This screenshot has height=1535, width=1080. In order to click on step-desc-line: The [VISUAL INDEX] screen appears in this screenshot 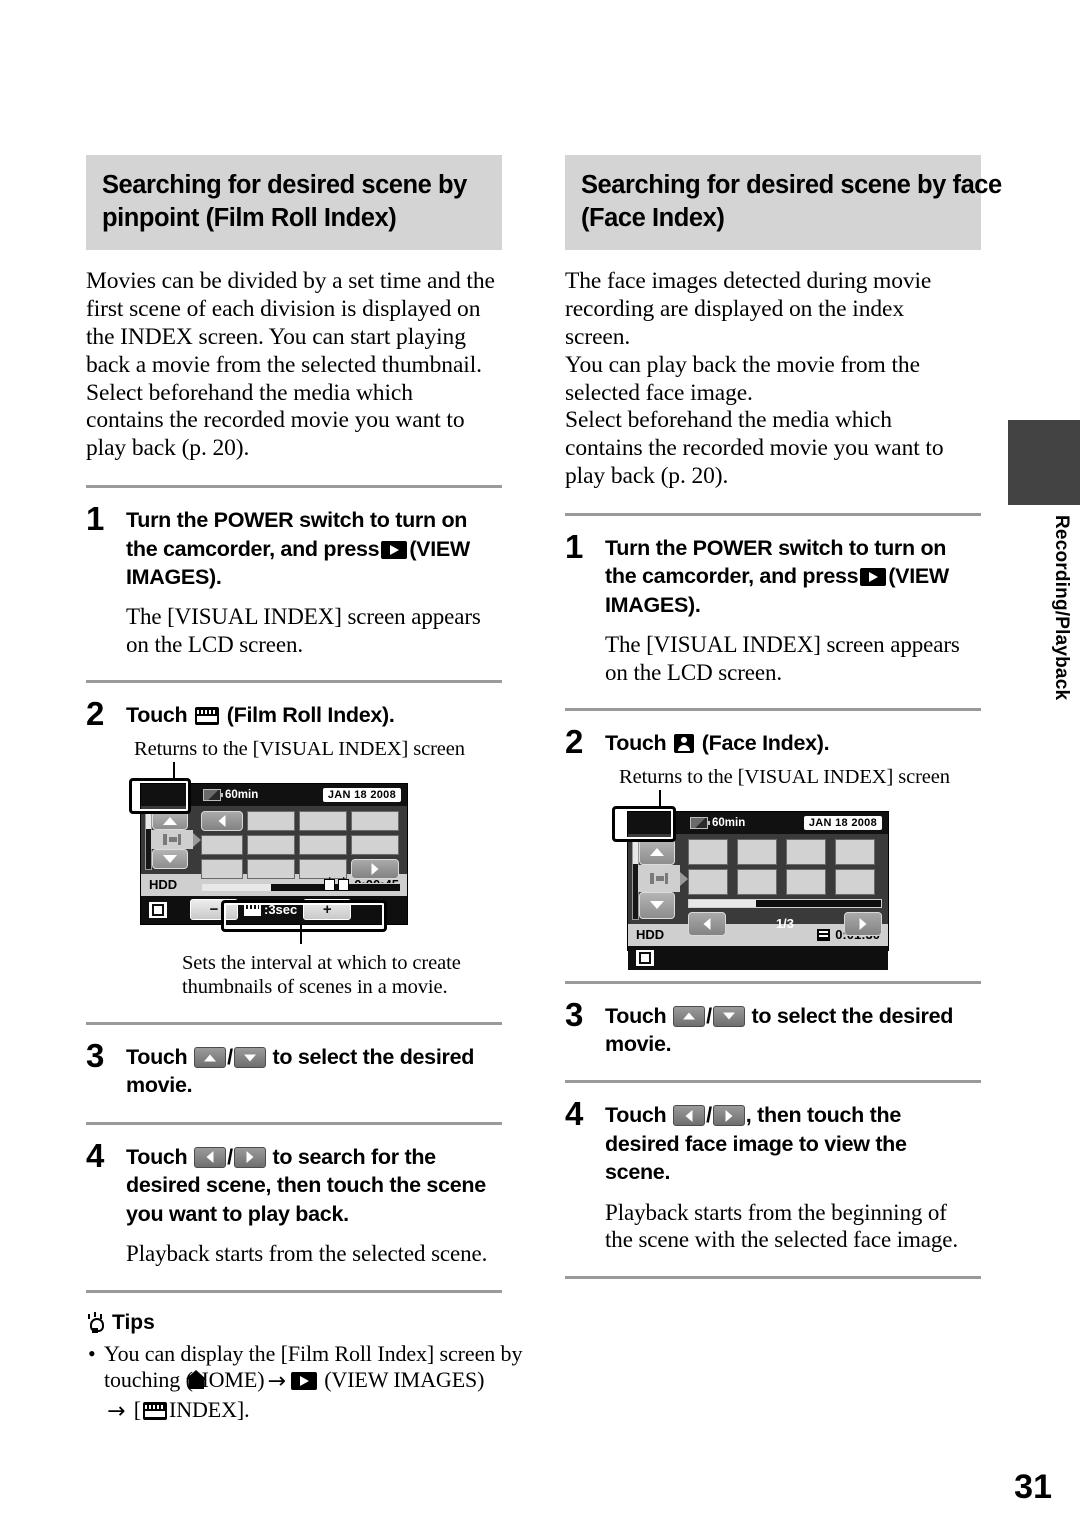, I will do `click(782, 645)`.